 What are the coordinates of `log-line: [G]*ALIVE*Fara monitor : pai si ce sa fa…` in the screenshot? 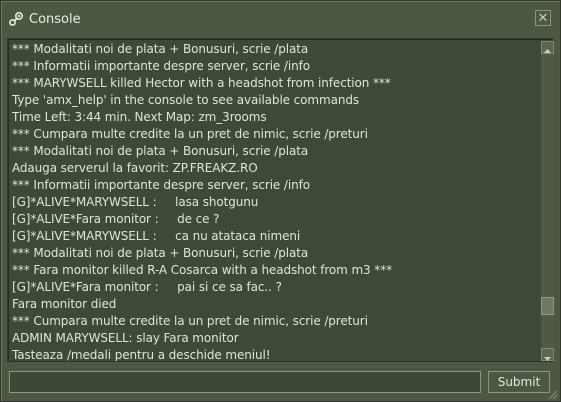 It's located at (147, 287).